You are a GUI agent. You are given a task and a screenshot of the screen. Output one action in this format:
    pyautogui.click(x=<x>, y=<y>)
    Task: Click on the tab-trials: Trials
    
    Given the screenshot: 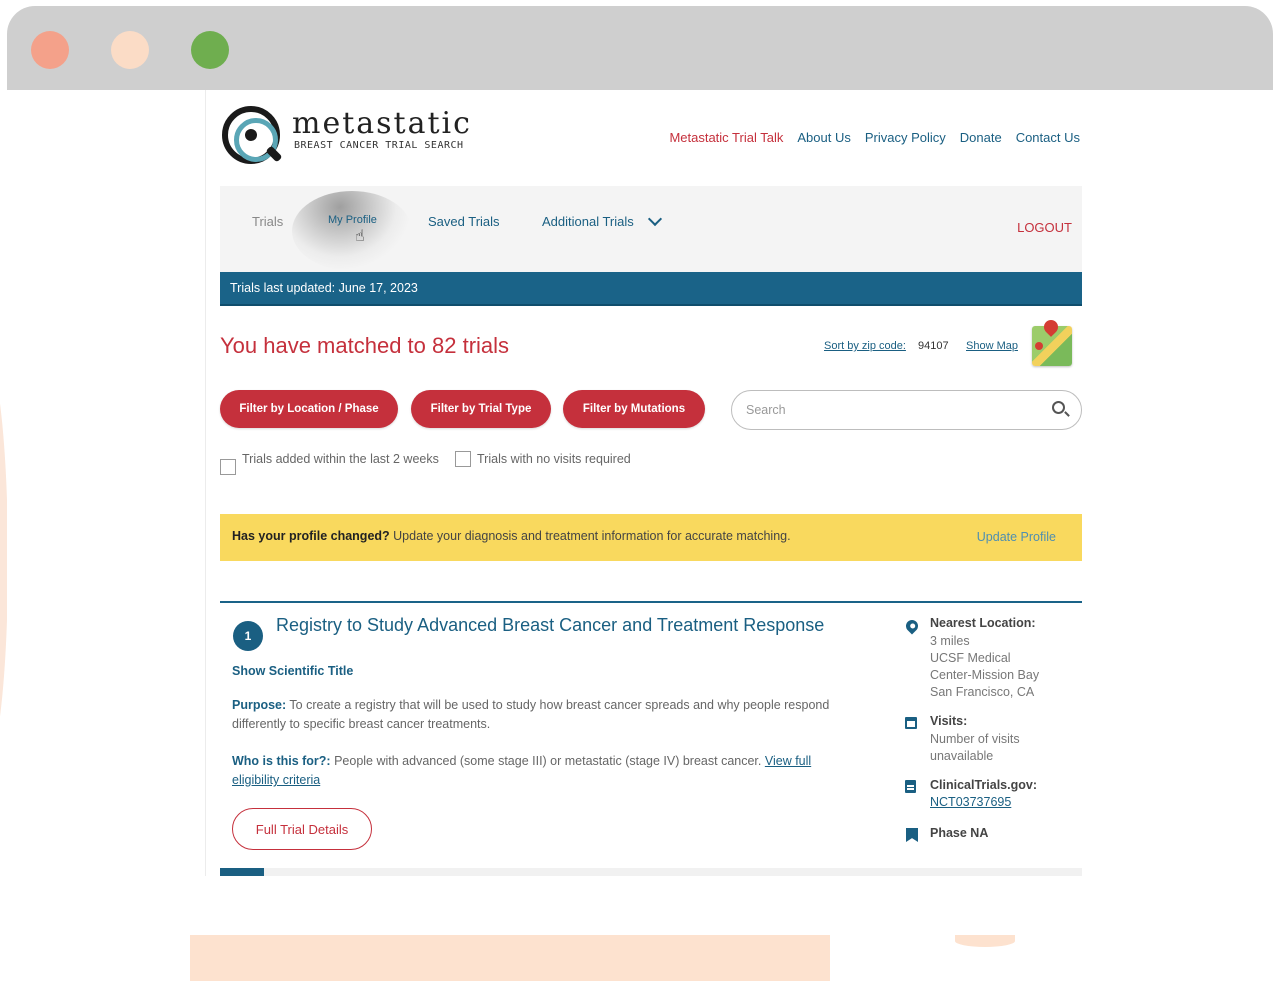 What is the action you would take?
    pyautogui.click(x=267, y=221)
    